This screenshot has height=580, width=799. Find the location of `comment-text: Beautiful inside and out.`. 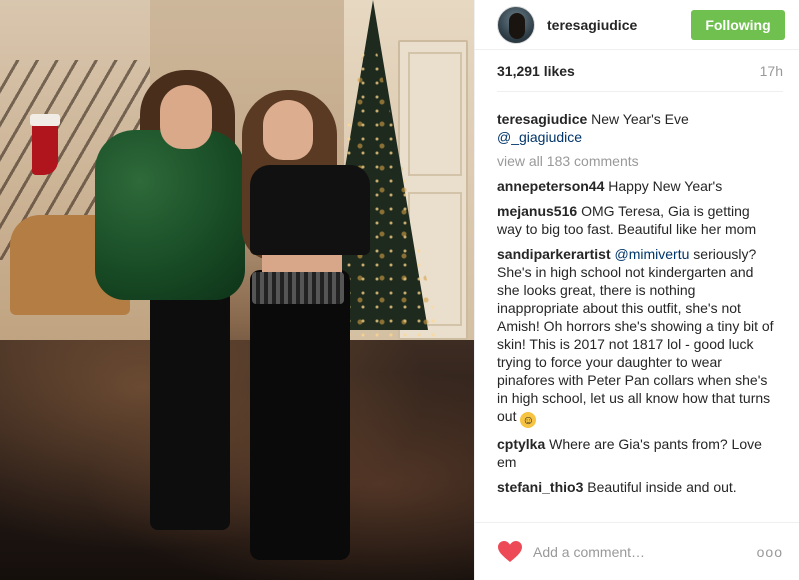

comment-text: Beautiful inside and out. is located at coordinates (662, 487).